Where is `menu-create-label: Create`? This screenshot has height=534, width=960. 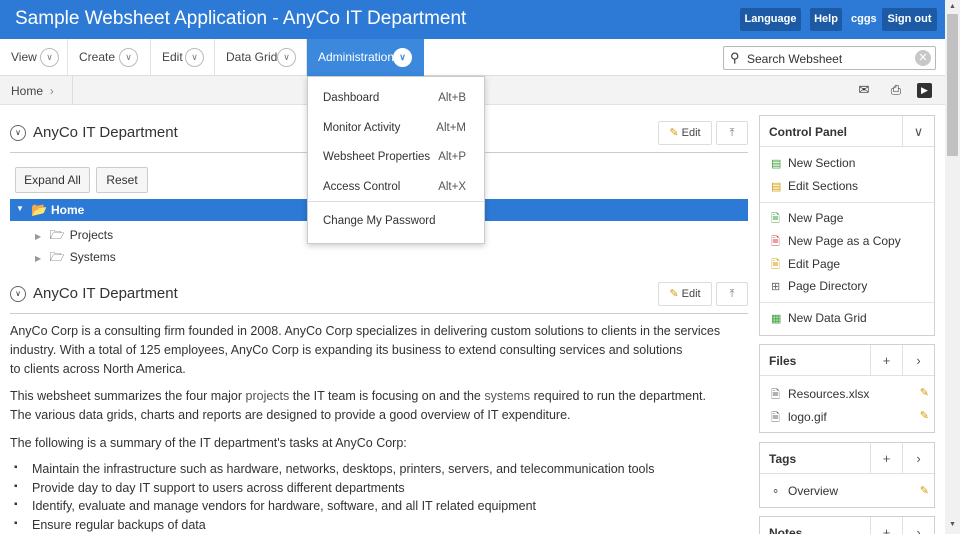 menu-create-label: Create is located at coordinates (97, 57).